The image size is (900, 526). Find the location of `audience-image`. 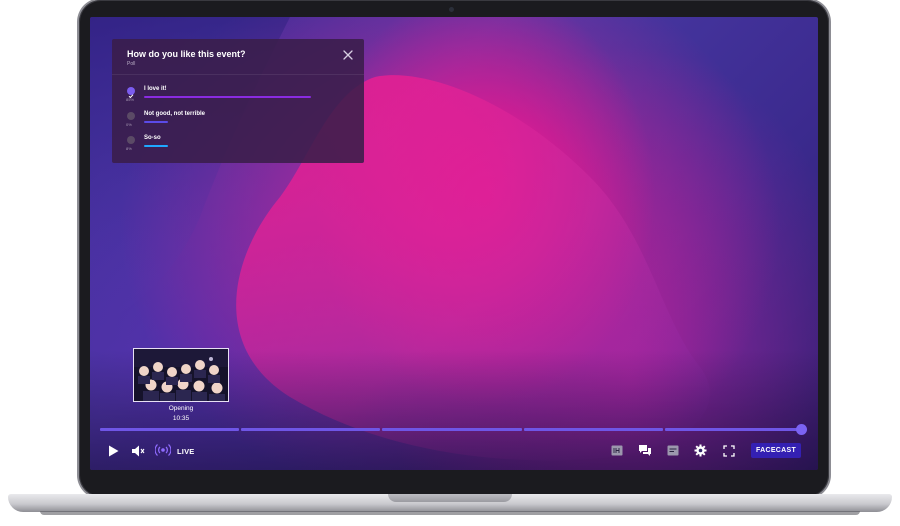

audience-image is located at coordinates (181, 375).